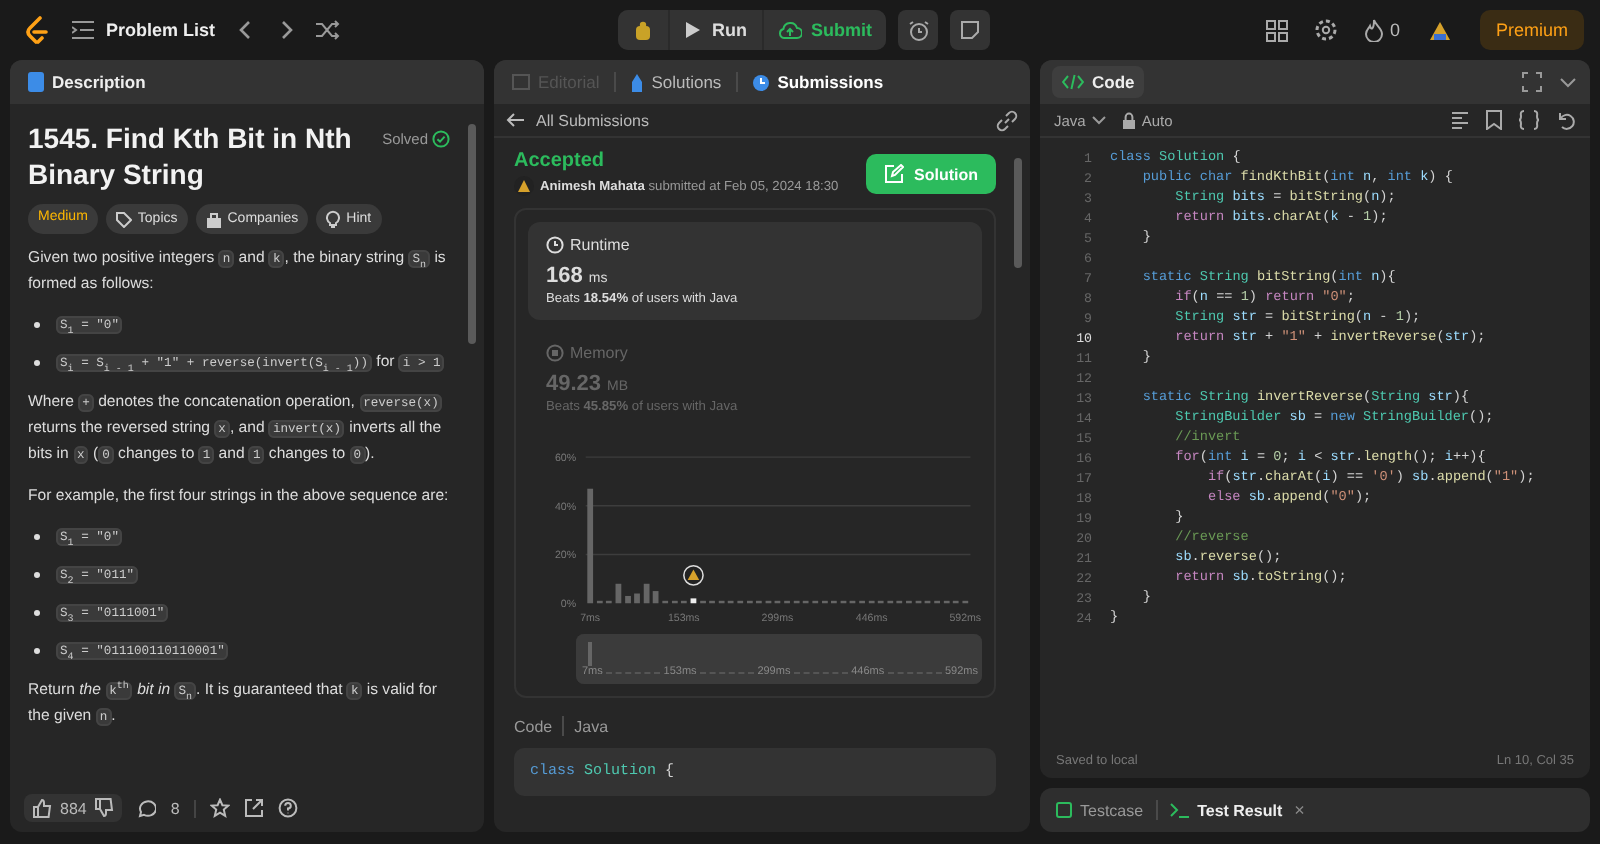  I want to click on metric-label: Memory, so click(599, 353).